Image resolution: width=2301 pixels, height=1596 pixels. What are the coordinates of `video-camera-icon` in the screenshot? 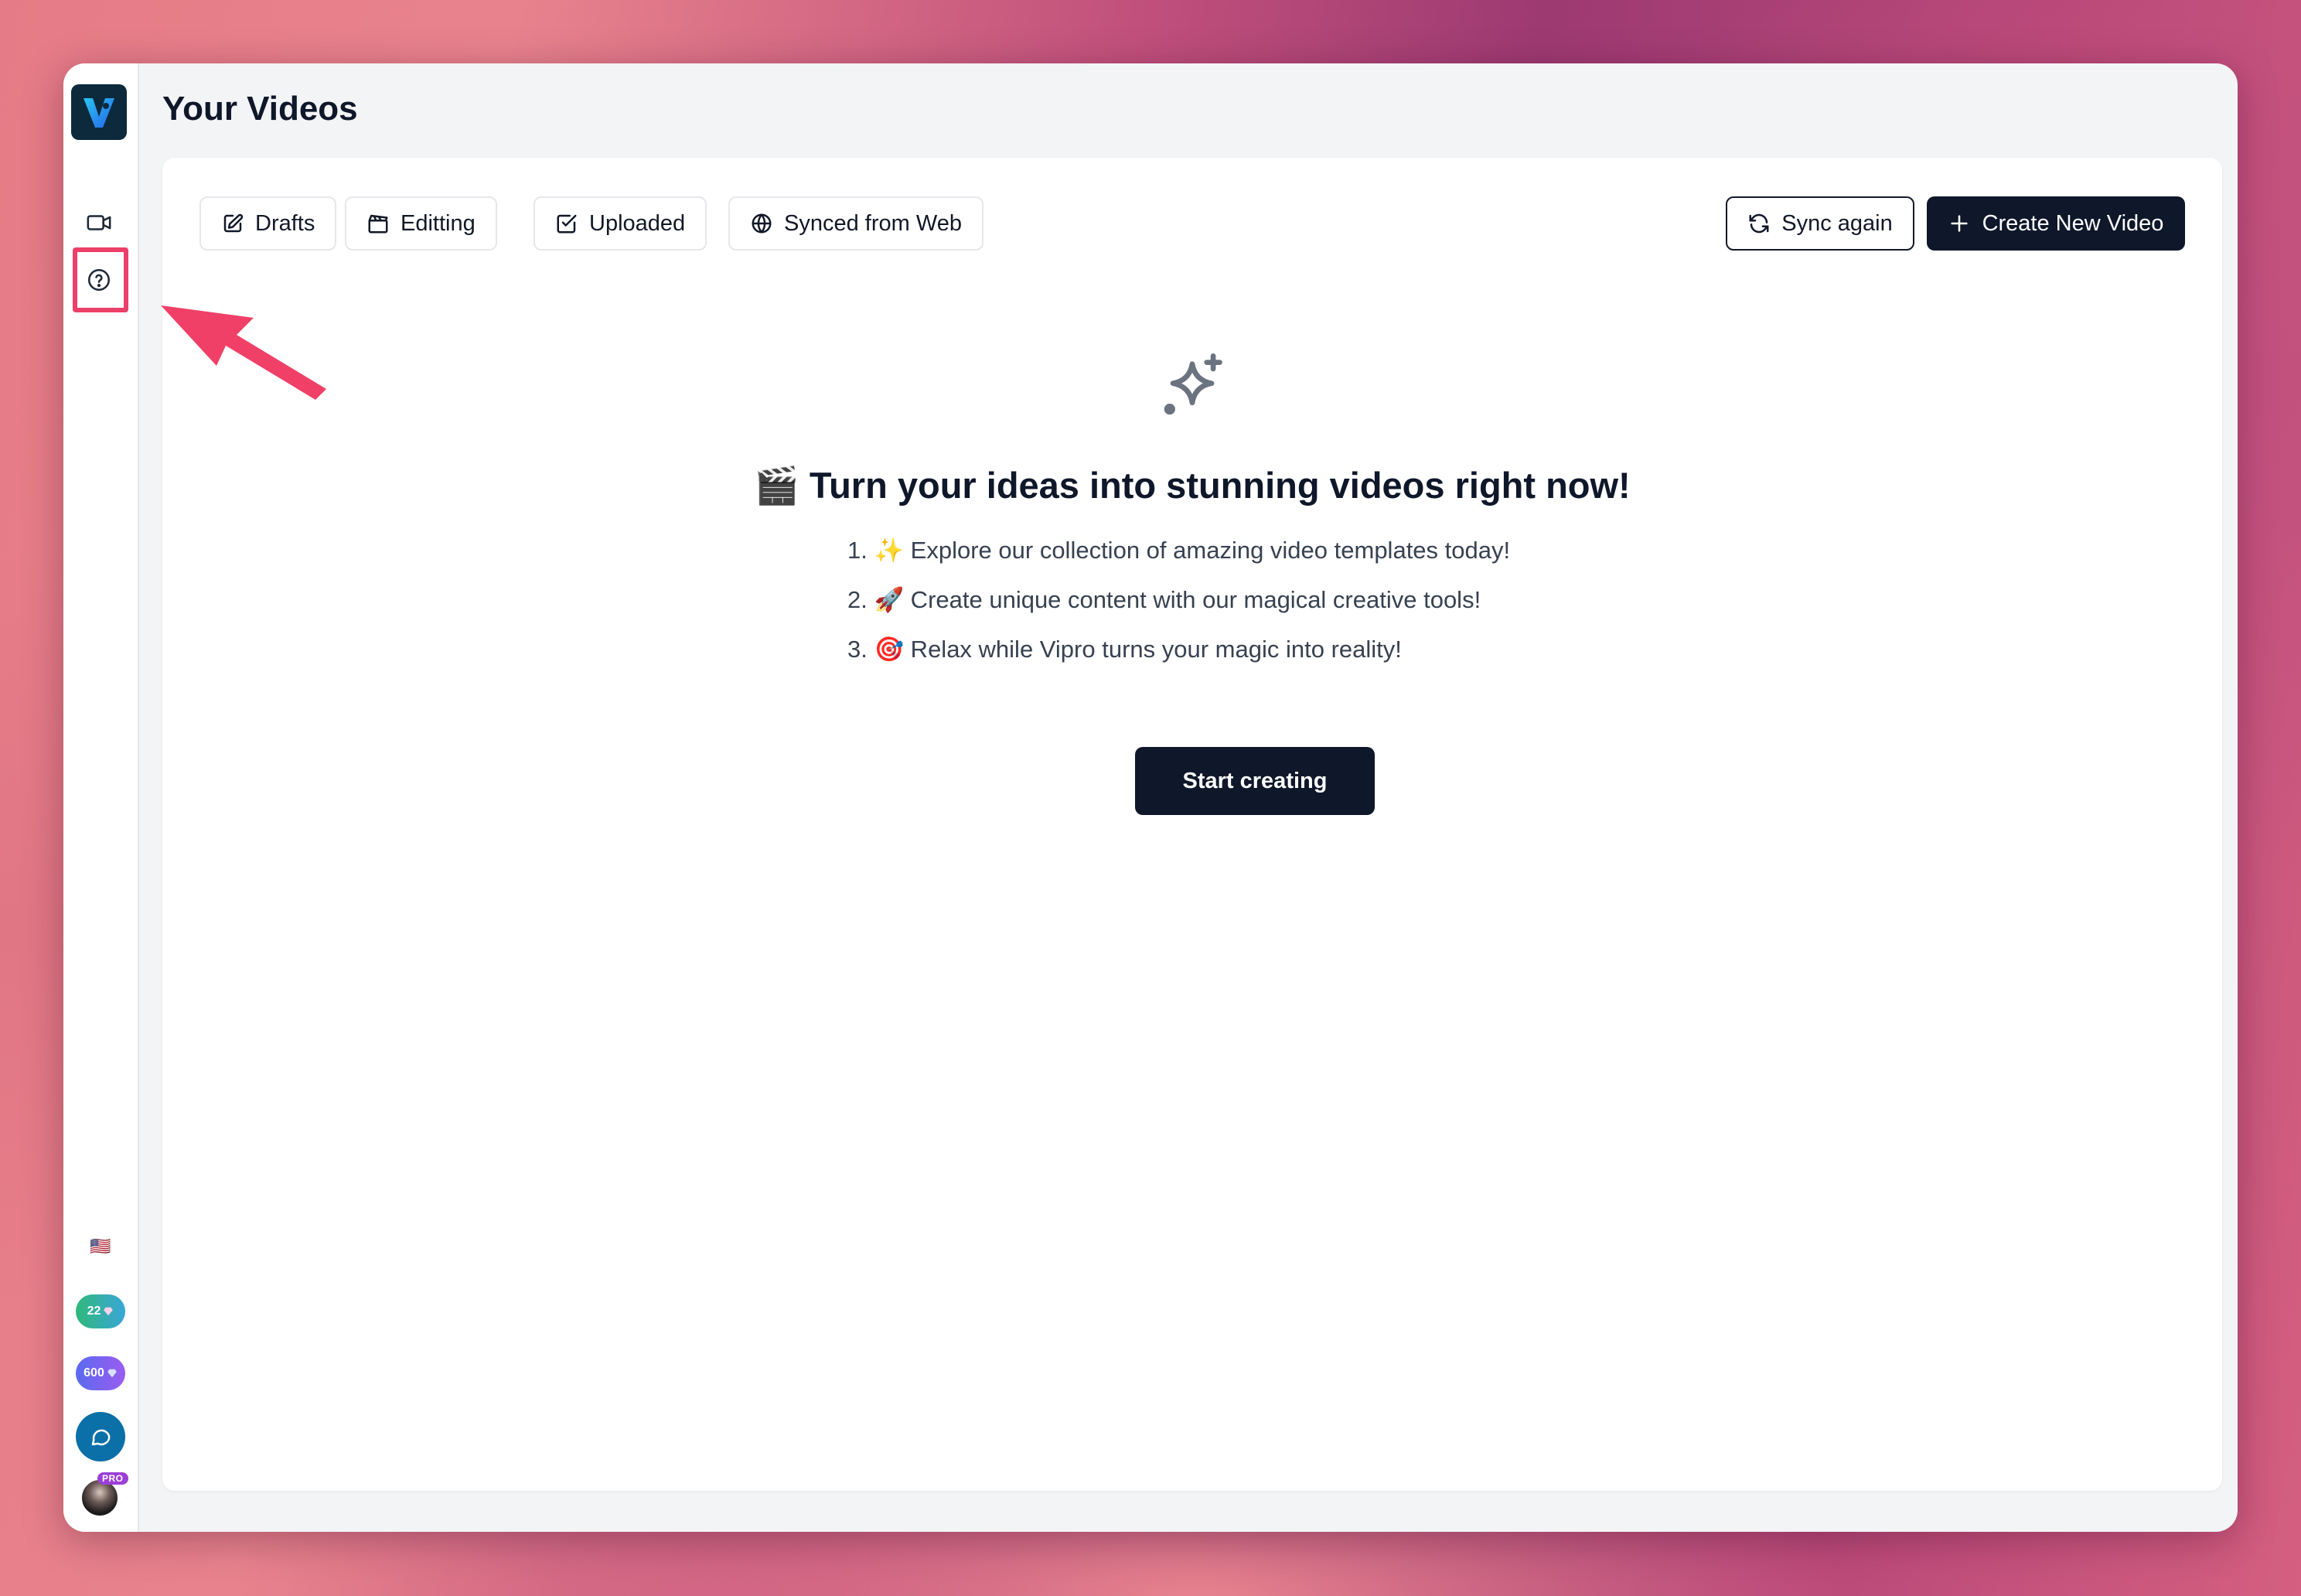 It's located at (99, 222).